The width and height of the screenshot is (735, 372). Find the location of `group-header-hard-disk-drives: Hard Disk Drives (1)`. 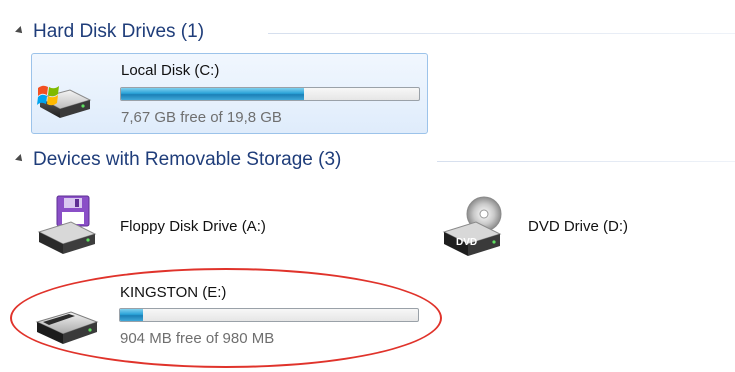

group-header-hard-disk-drives: Hard Disk Drives (1) is located at coordinates (367, 33).